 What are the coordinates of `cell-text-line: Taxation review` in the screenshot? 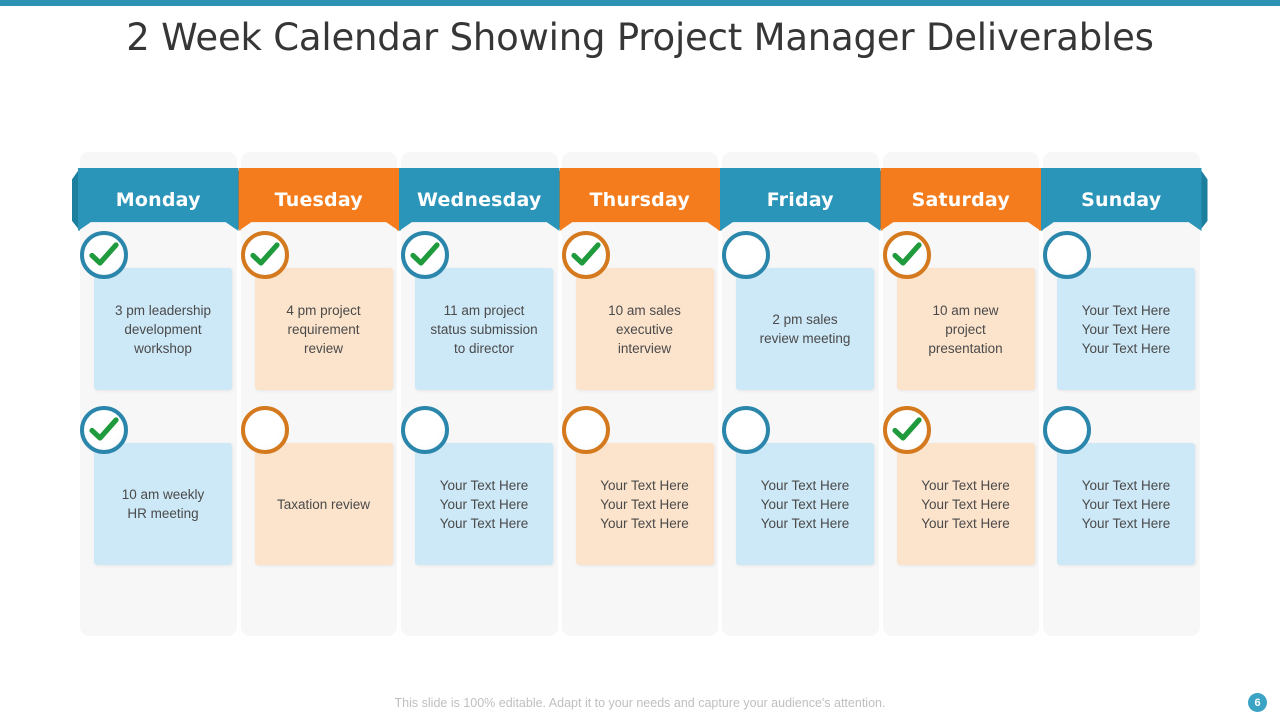 It's located at (323, 504).